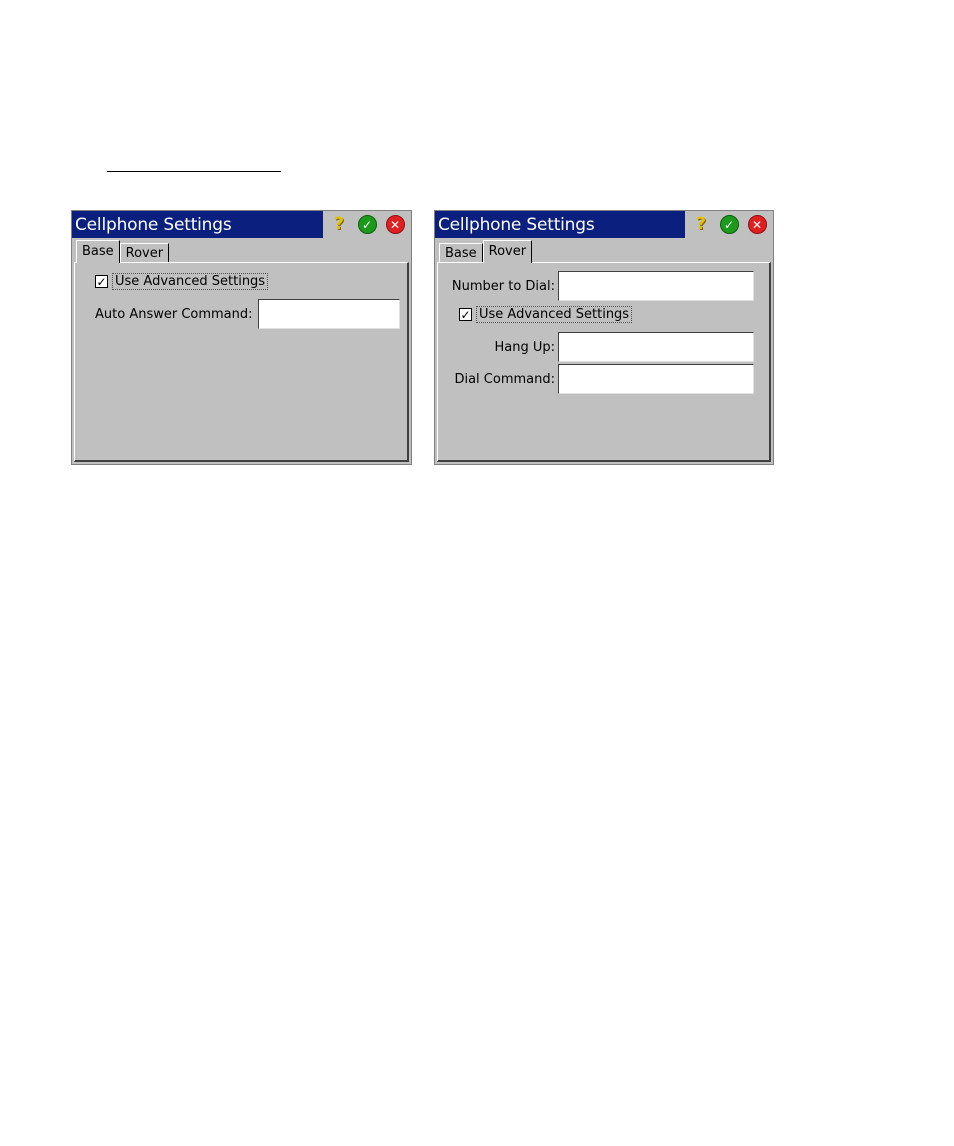 Image resolution: width=954 pixels, height=1146 pixels. I want to click on auto-answer-input, so click(328, 314).